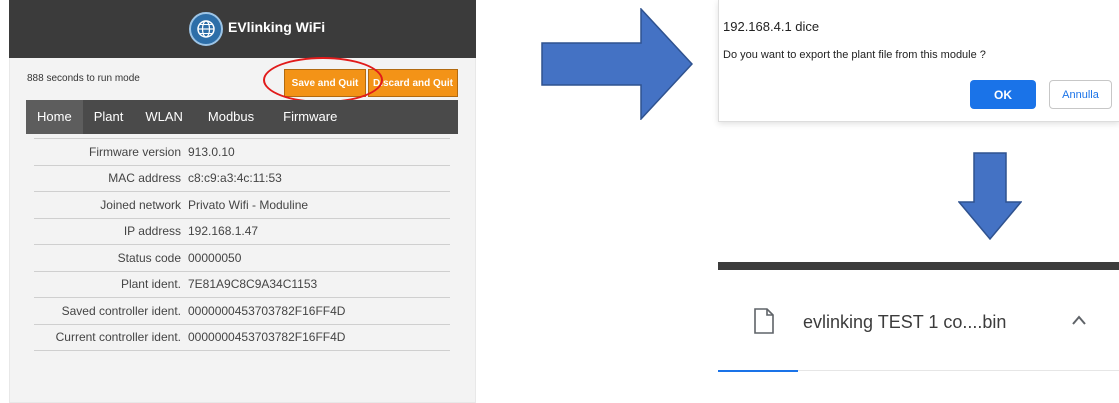 The image size is (1119, 403). I want to click on tab-wlan: WLAN, so click(164, 117).